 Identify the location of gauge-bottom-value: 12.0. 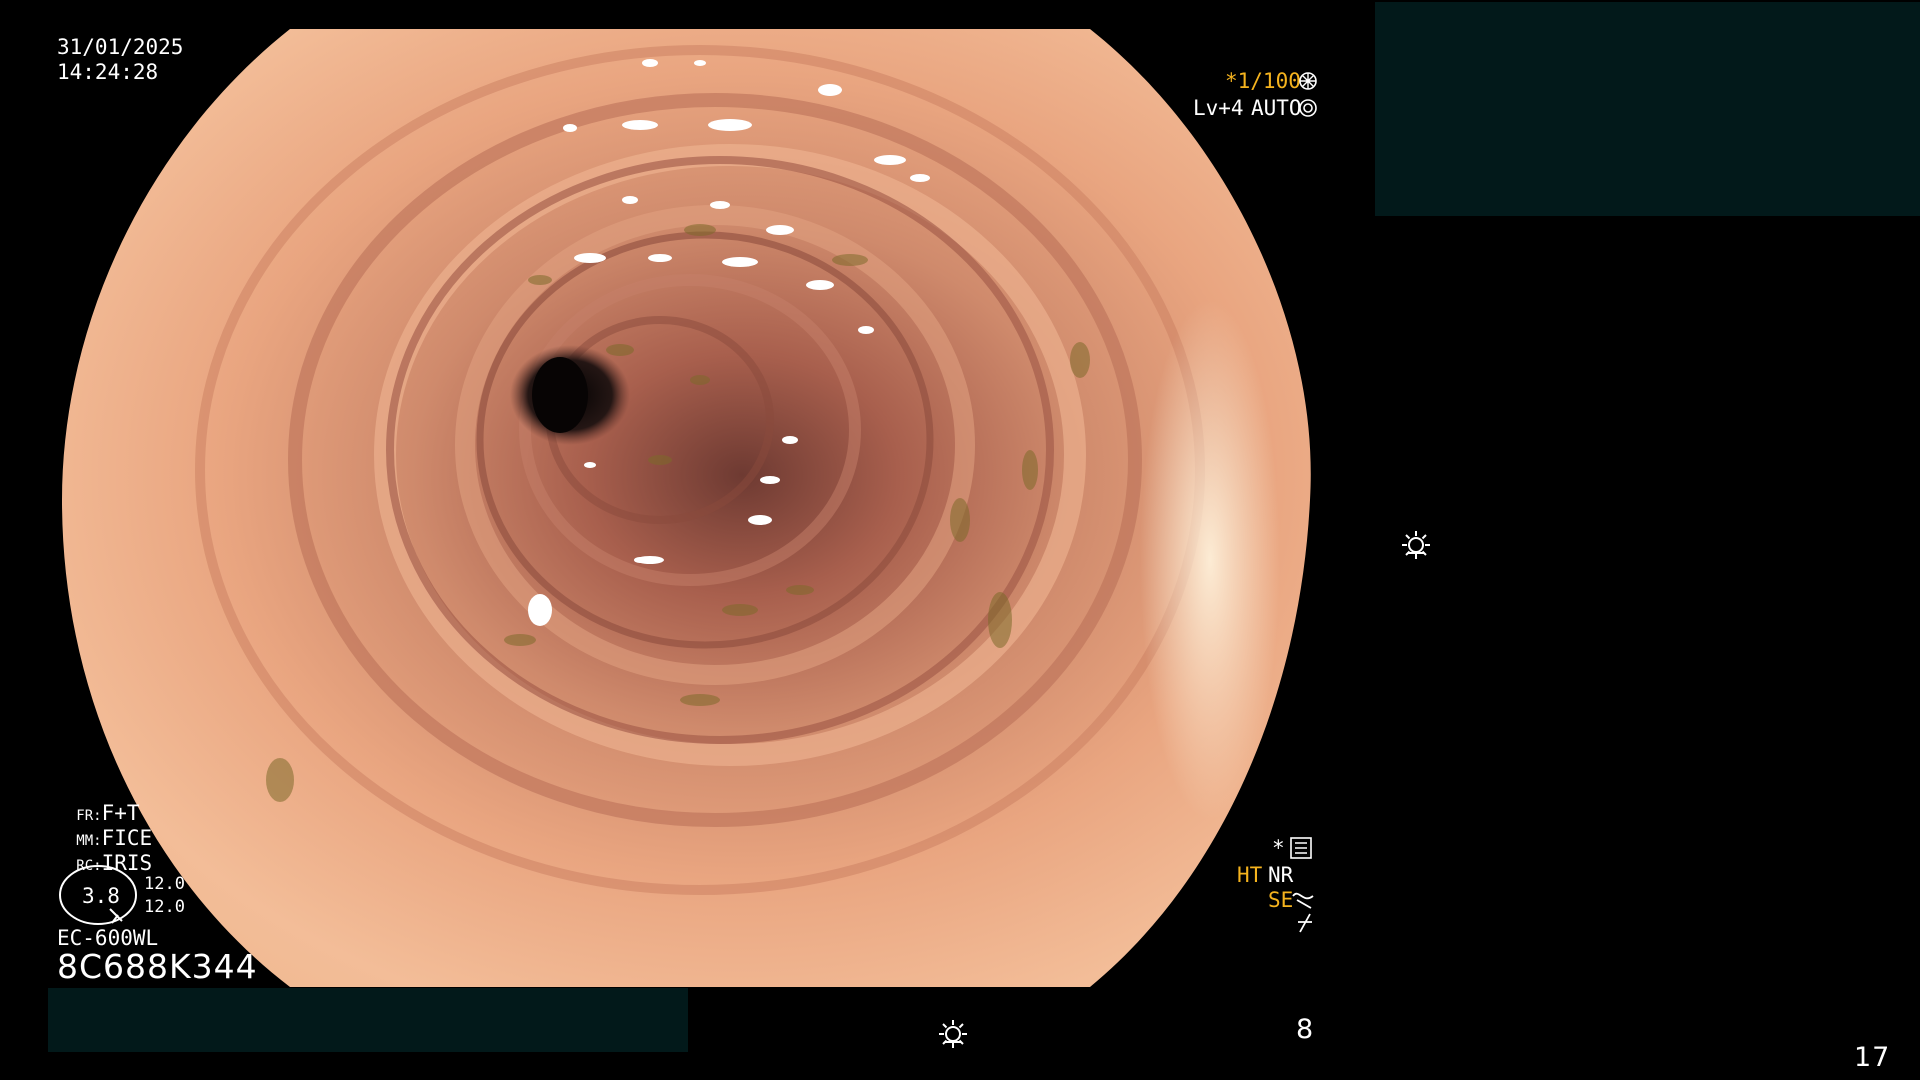
(164, 907).